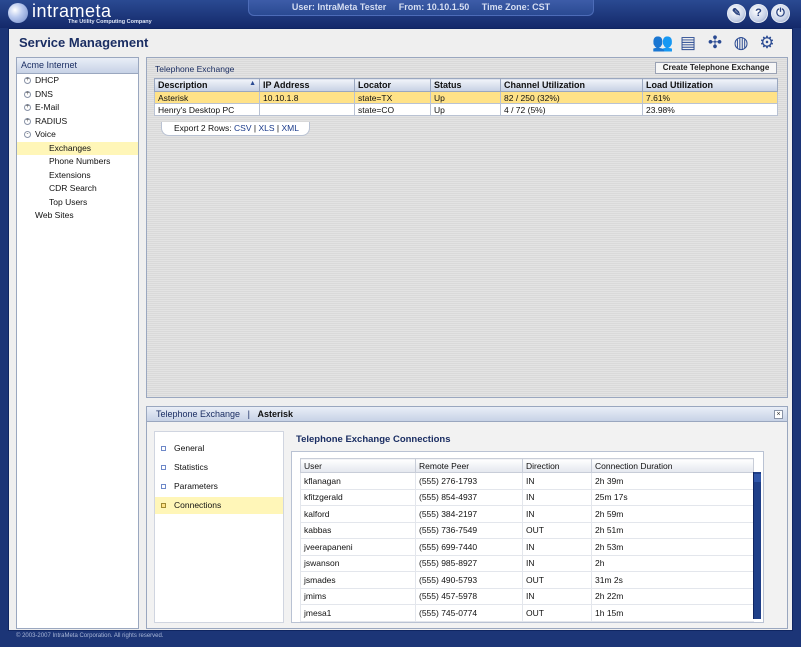  What do you see at coordinates (527, 596) in the screenshot?
I see `table-row: jmims (555) 457-5978 IN 2h 22m` at bounding box center [527, 596].